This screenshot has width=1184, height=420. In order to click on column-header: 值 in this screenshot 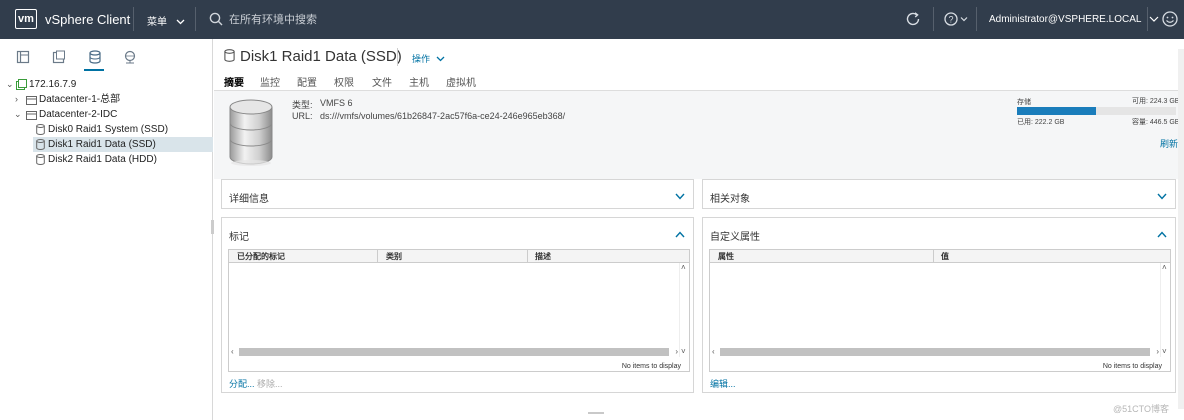, I will do `click(945, 256)`.